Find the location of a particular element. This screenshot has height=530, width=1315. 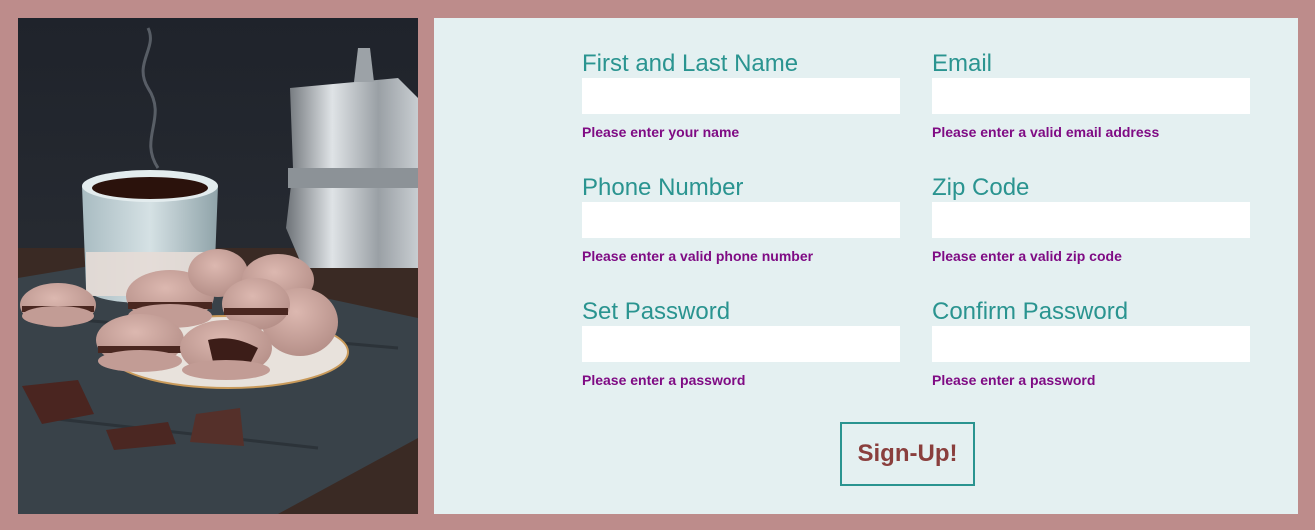

email-label: Email is located at coordinates (962, 63).